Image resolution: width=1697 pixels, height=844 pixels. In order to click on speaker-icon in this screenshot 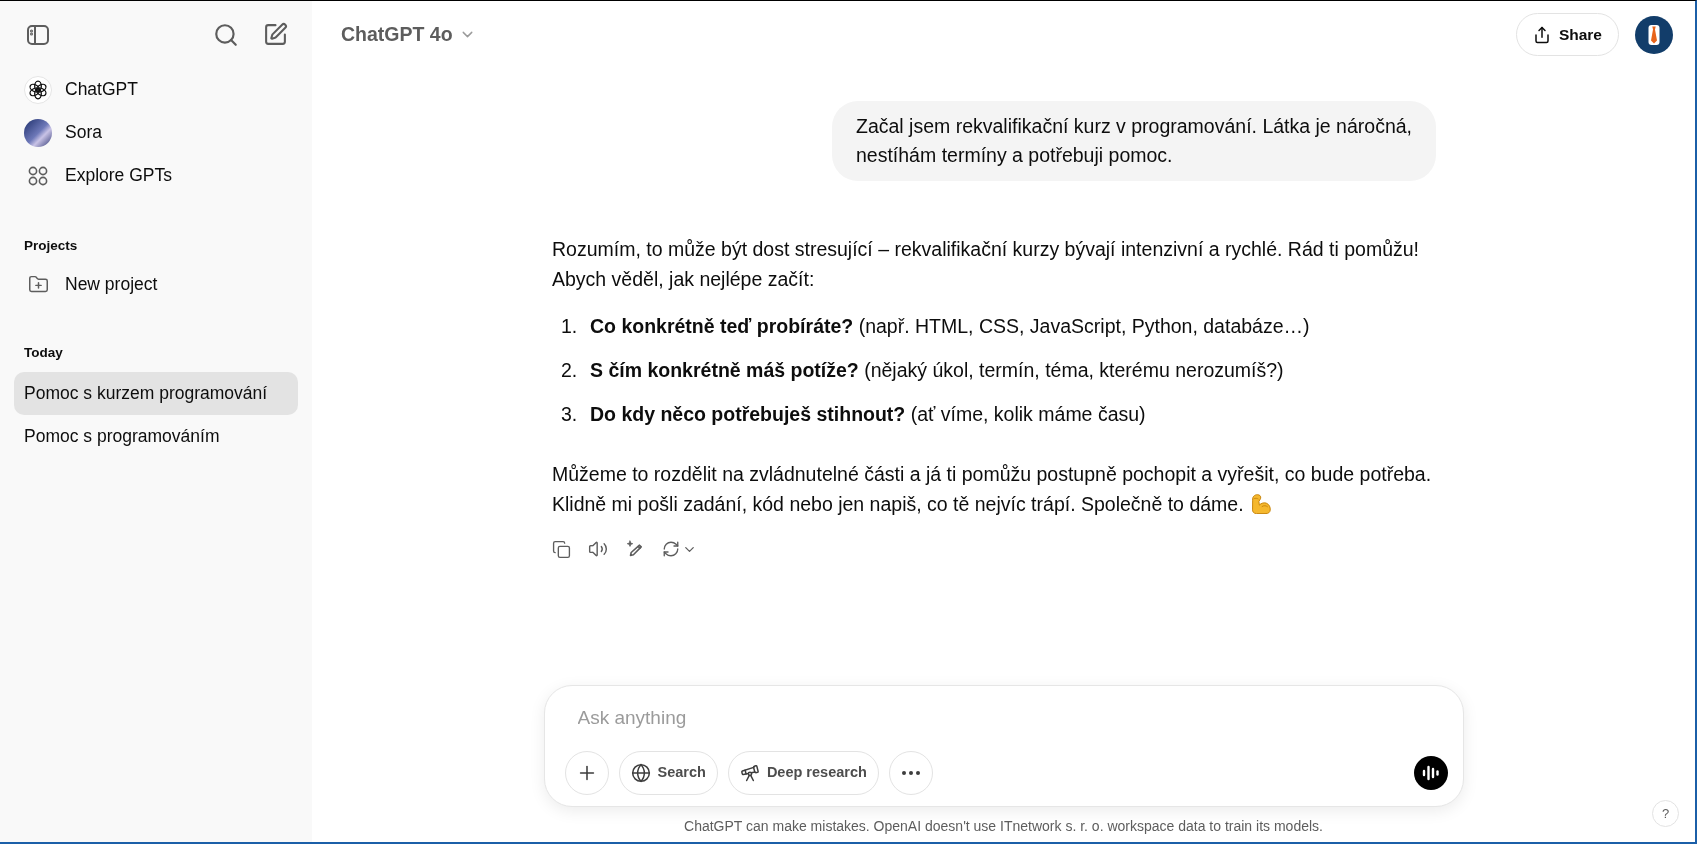, I will do `click(598, 549)`.